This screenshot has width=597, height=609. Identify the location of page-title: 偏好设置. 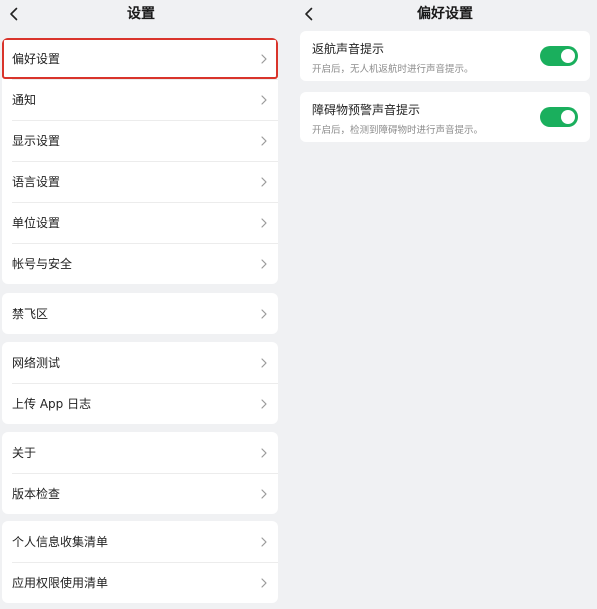
(445, 14).